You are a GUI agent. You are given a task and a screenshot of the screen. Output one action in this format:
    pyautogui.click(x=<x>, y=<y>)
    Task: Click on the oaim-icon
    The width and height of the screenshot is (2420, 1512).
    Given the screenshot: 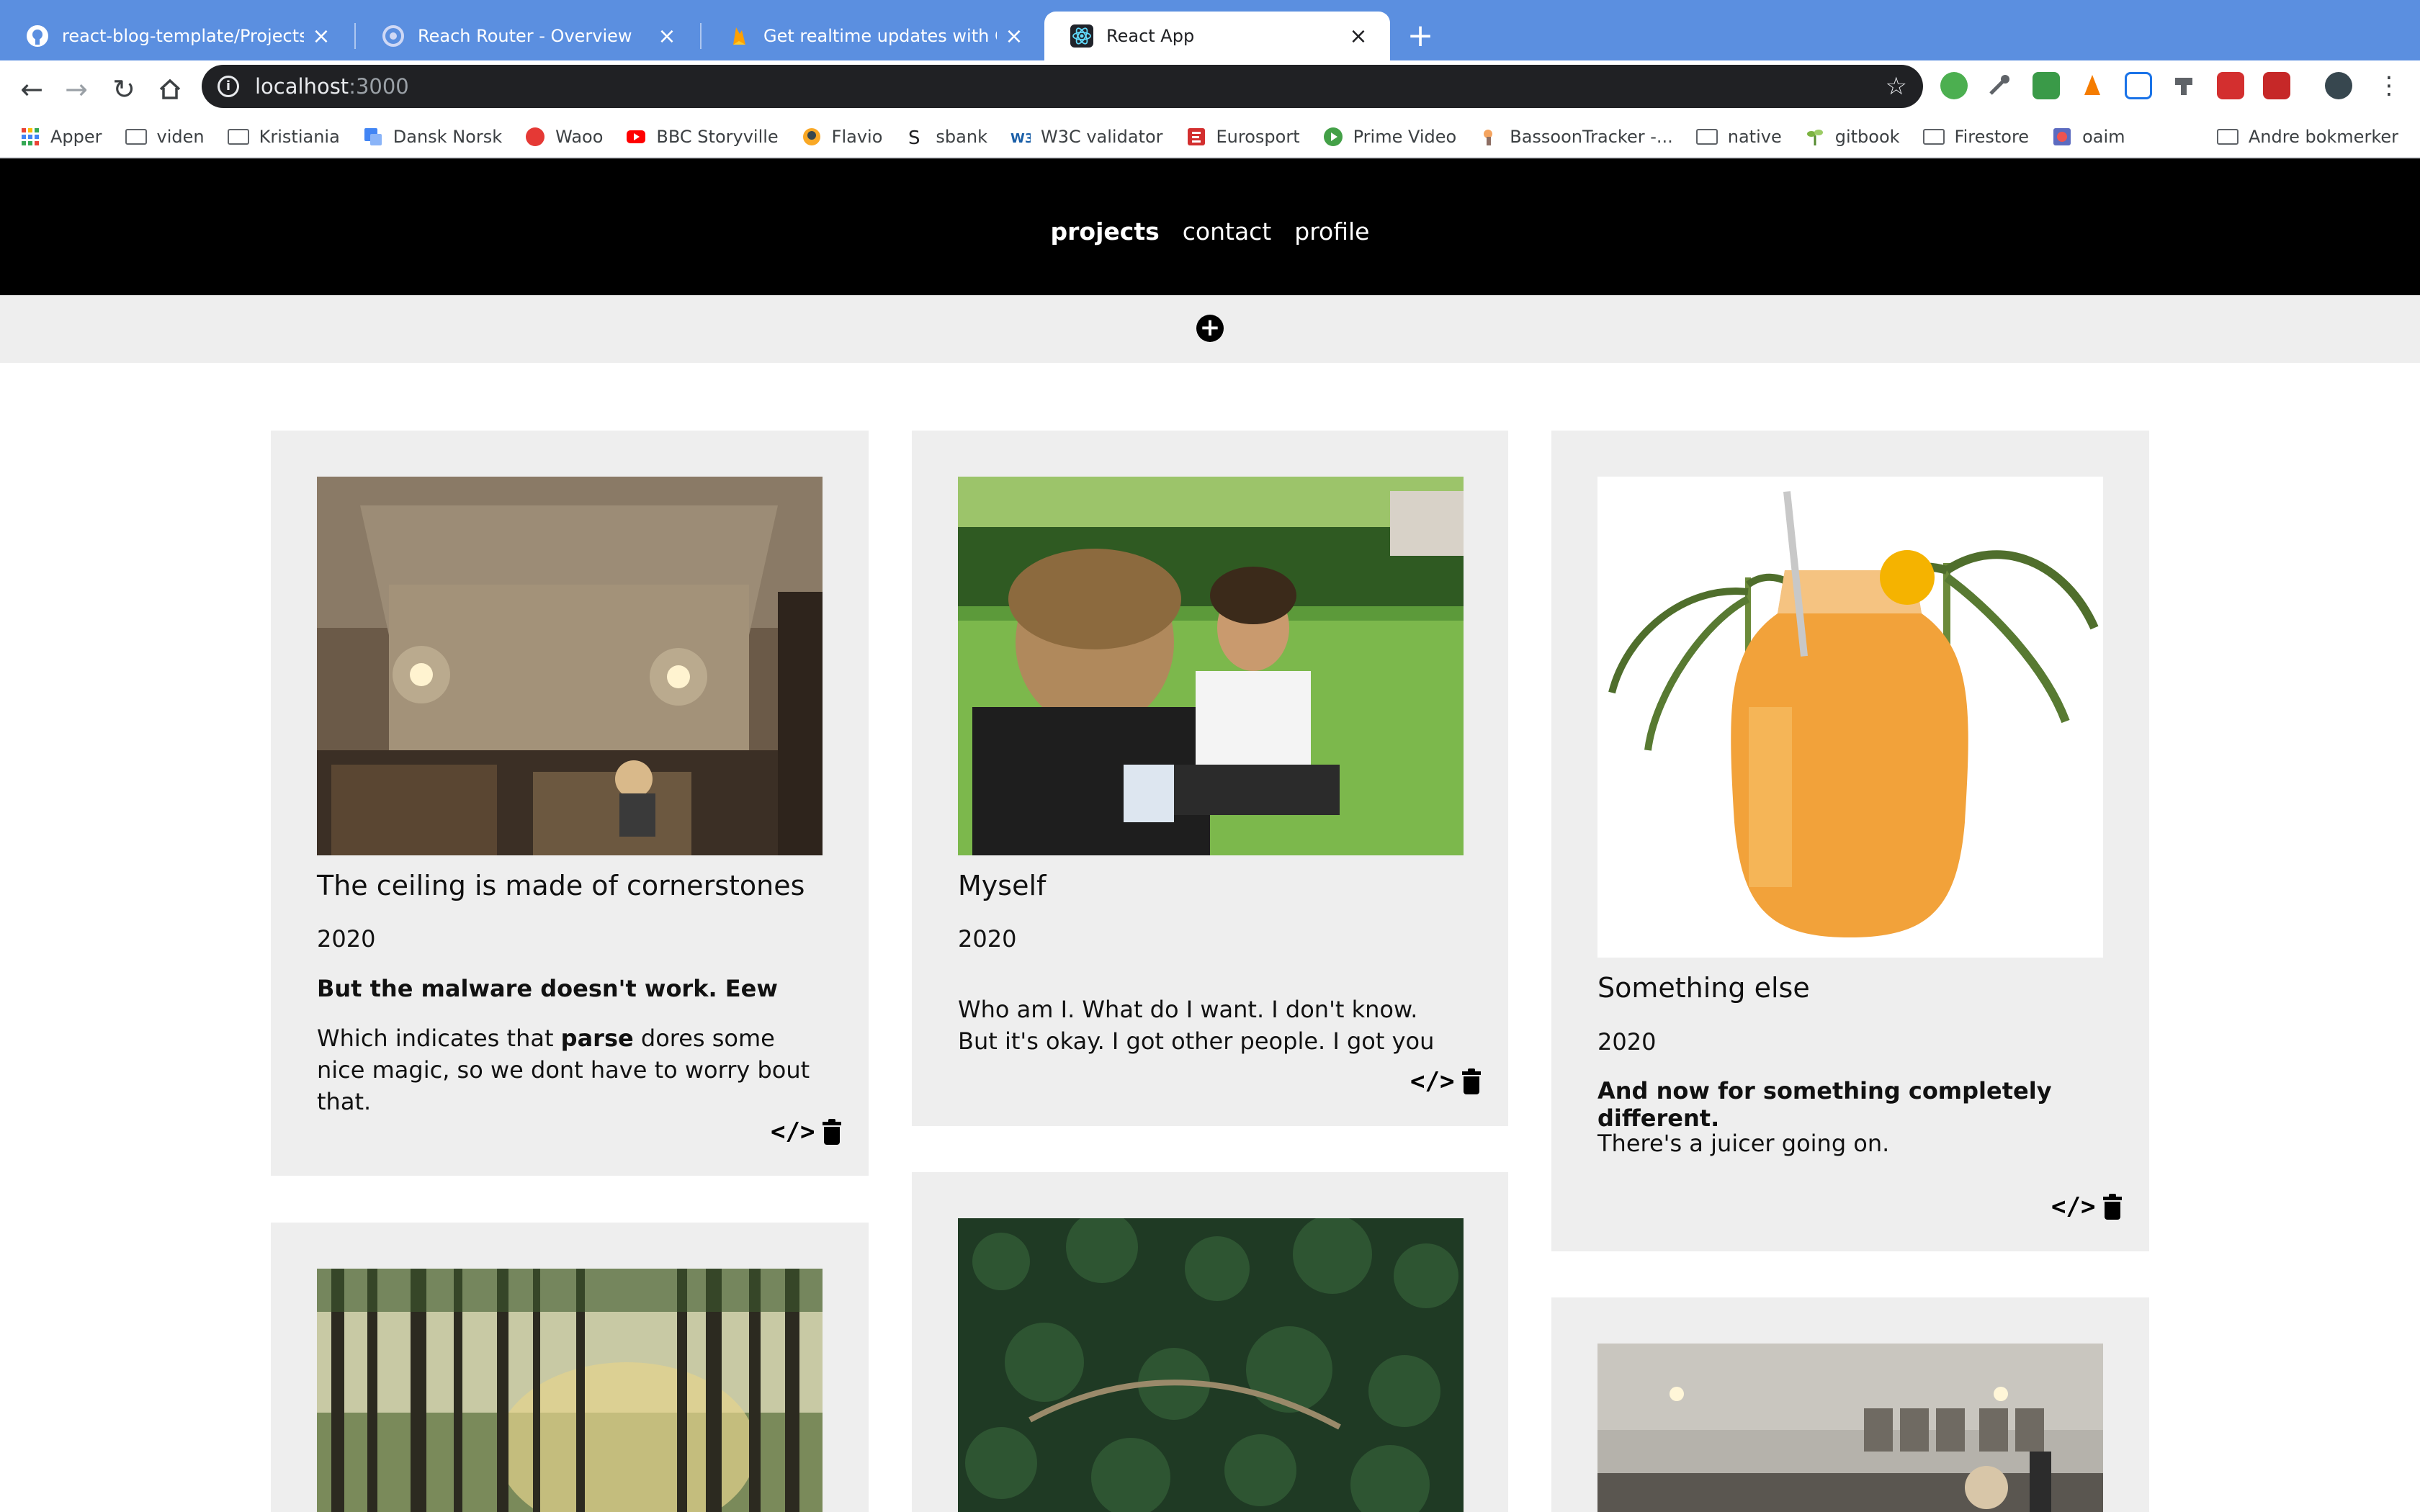 What is the action you would take?
    pyautogui.click(x=2062, y=136)
    